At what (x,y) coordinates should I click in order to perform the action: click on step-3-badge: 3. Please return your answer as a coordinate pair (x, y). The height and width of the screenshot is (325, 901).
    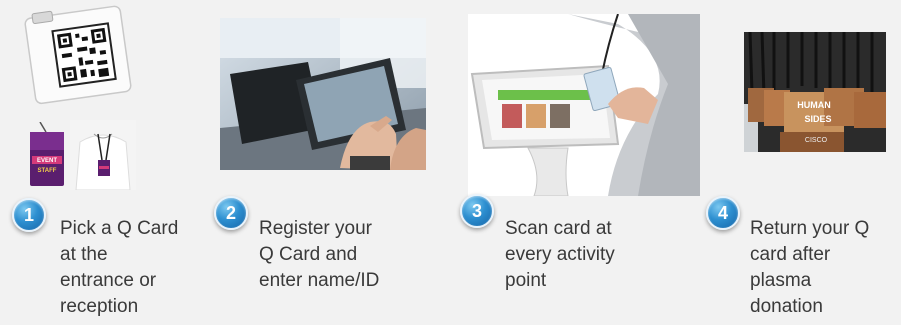
    Looking at the image, I should click on (477, 211).